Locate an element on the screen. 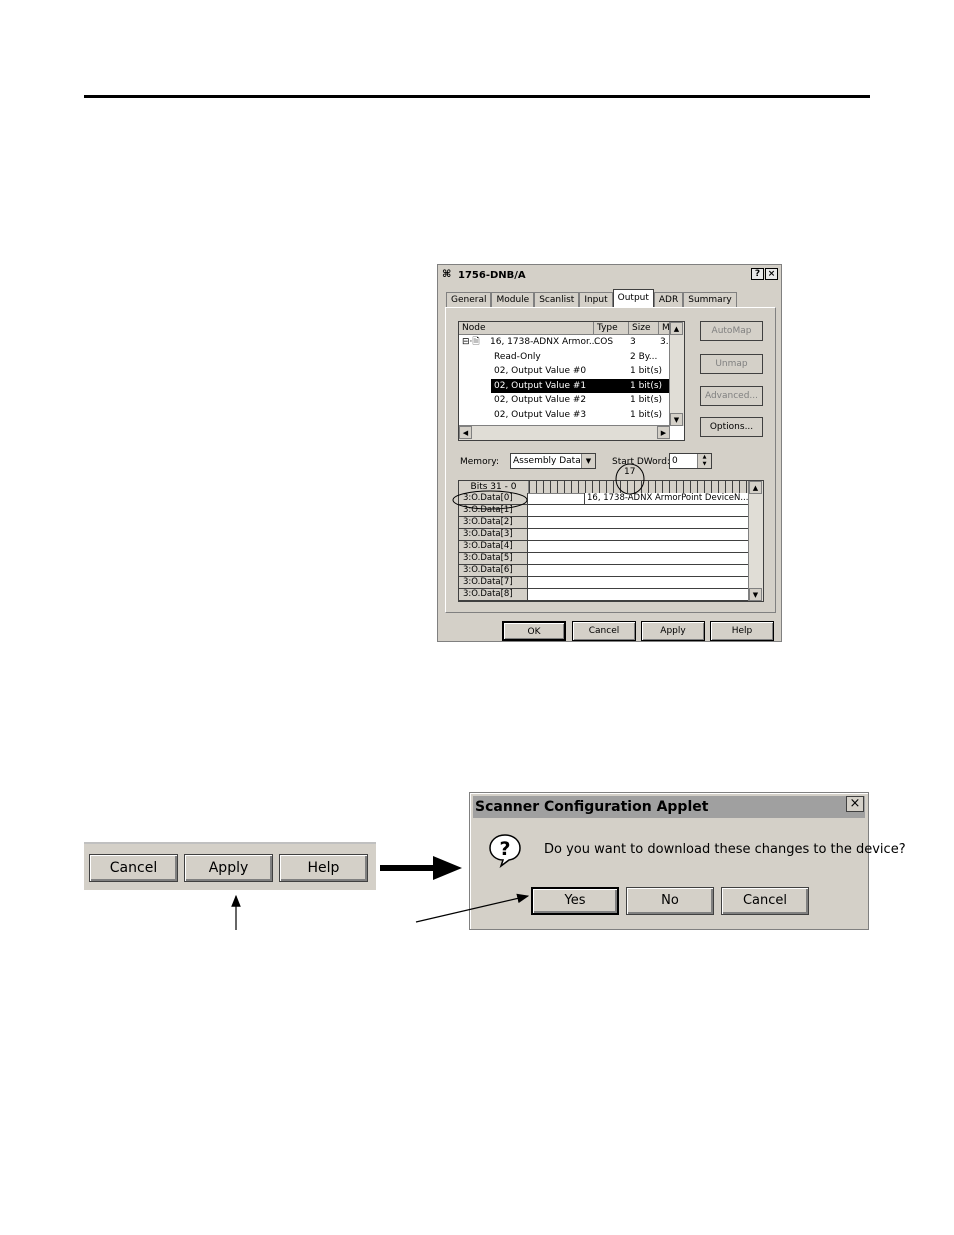  zoomed-cancel-button: Cancel is located at coordinates (133, 868).